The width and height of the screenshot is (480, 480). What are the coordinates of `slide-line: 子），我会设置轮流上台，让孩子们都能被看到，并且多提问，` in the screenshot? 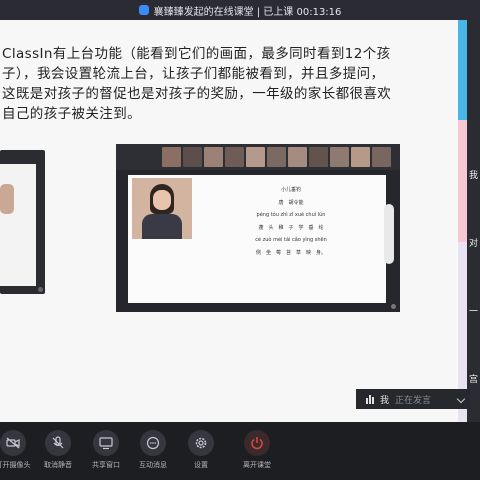 It's located at (193, 74).